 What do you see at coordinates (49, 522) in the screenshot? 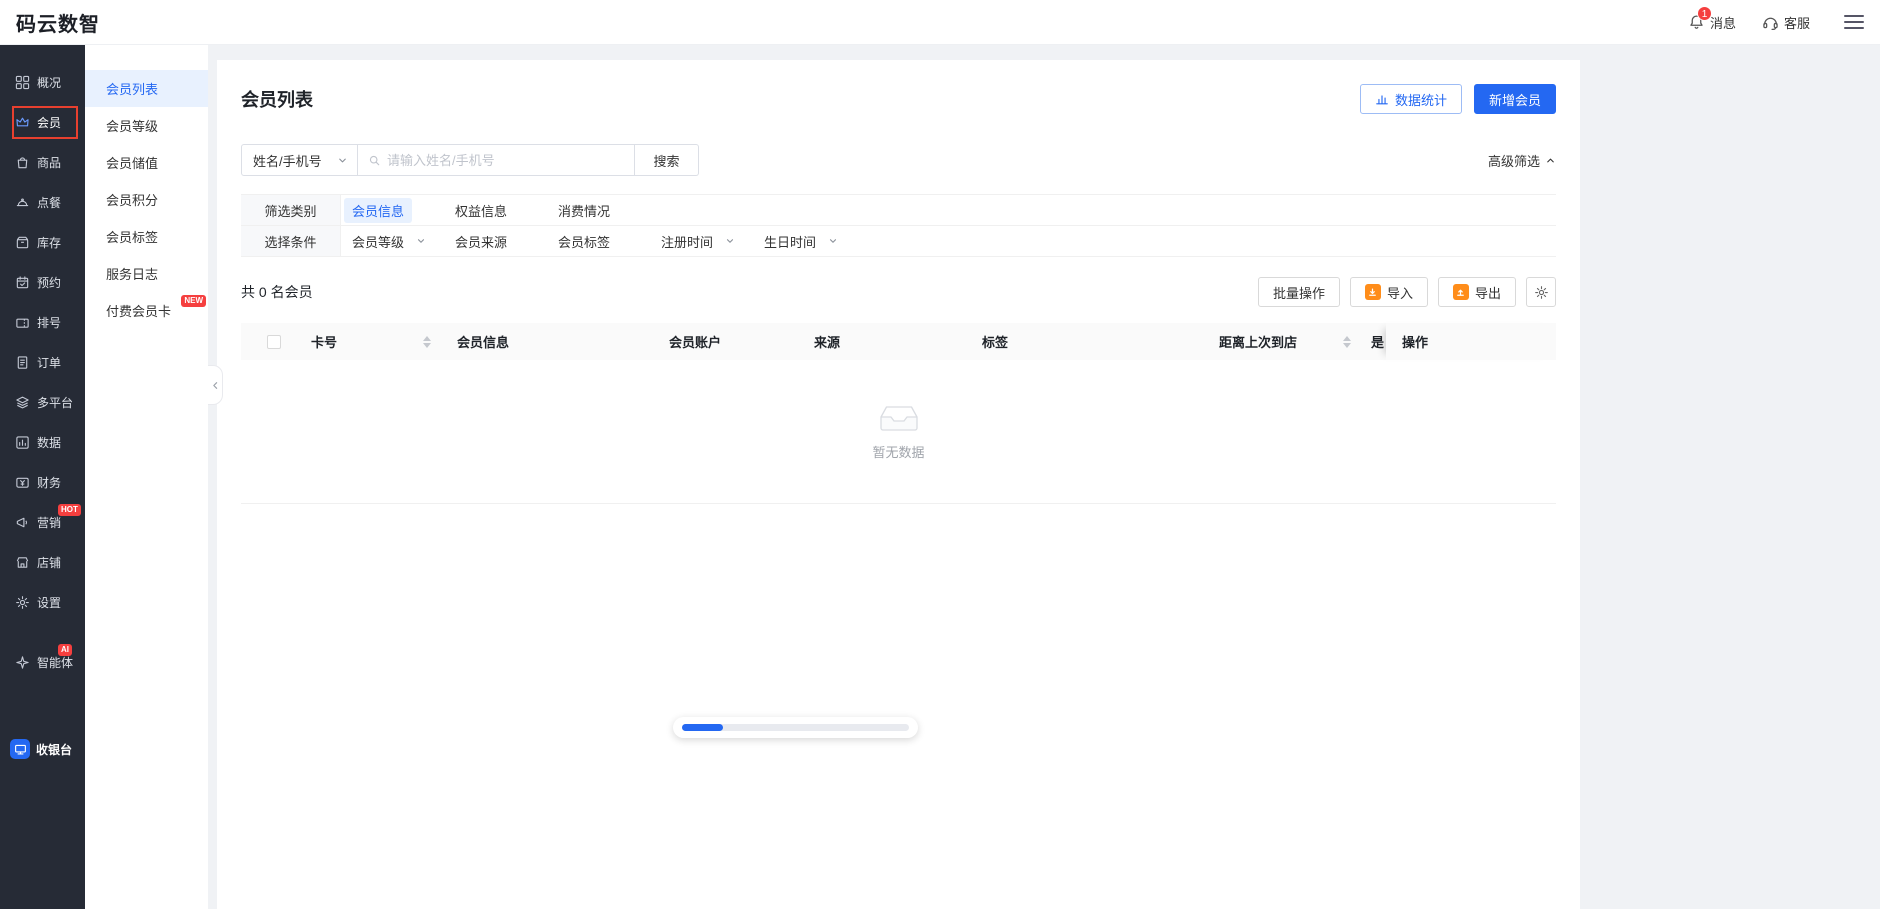
I see `sidebar-item-label: 营销` at bounding box center [49, 522].